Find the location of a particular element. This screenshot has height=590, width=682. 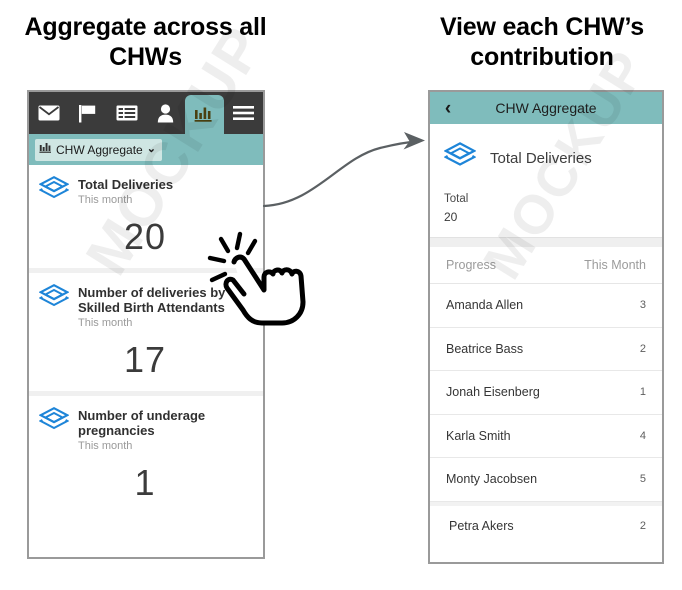

row-name: Monty Jacobsen is located at coordinates (492, 479).